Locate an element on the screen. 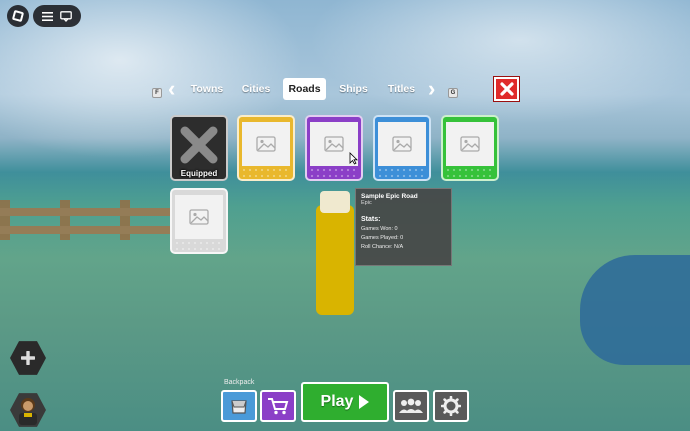  roblox-menu-button is located at coordinates (18, 16).